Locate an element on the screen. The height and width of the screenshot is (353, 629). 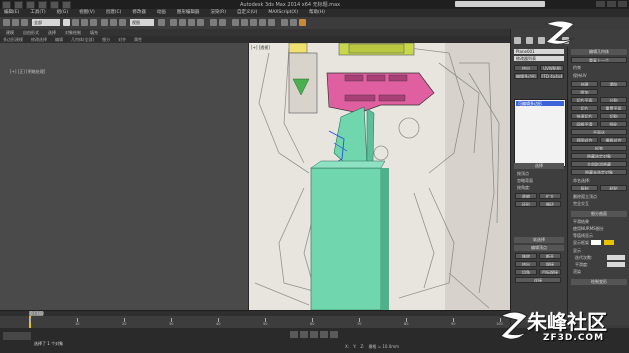
paint-deformation-rollout: 绘制变形 is located at coordinates (599, 282).